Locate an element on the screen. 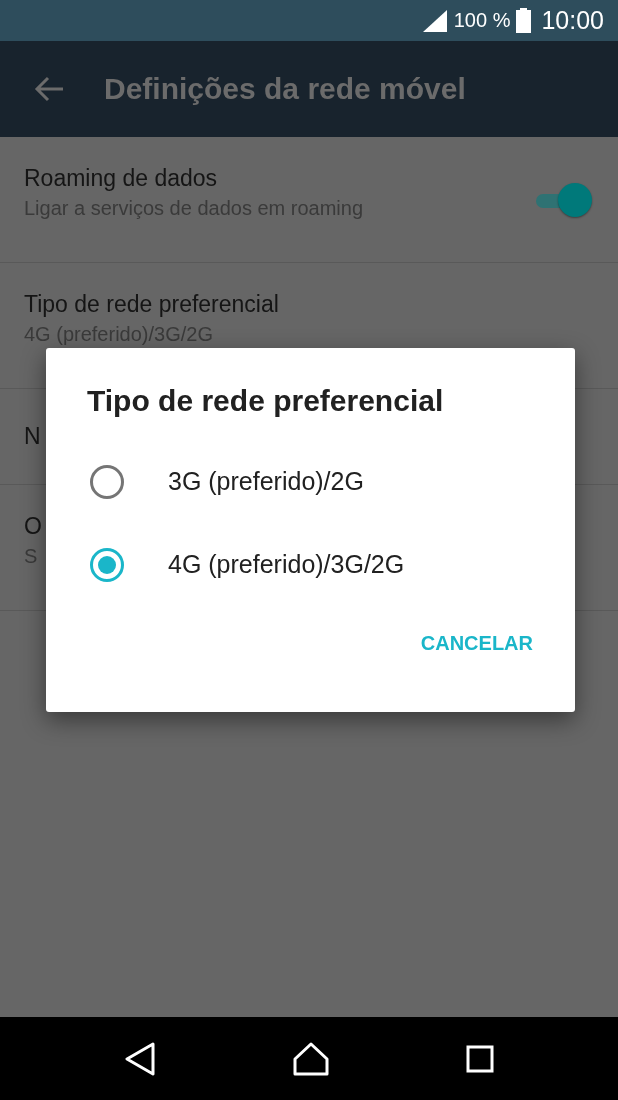 The height and width of the screenshot is (1100, 618). back-icon is located at coordinates (139, 1058).